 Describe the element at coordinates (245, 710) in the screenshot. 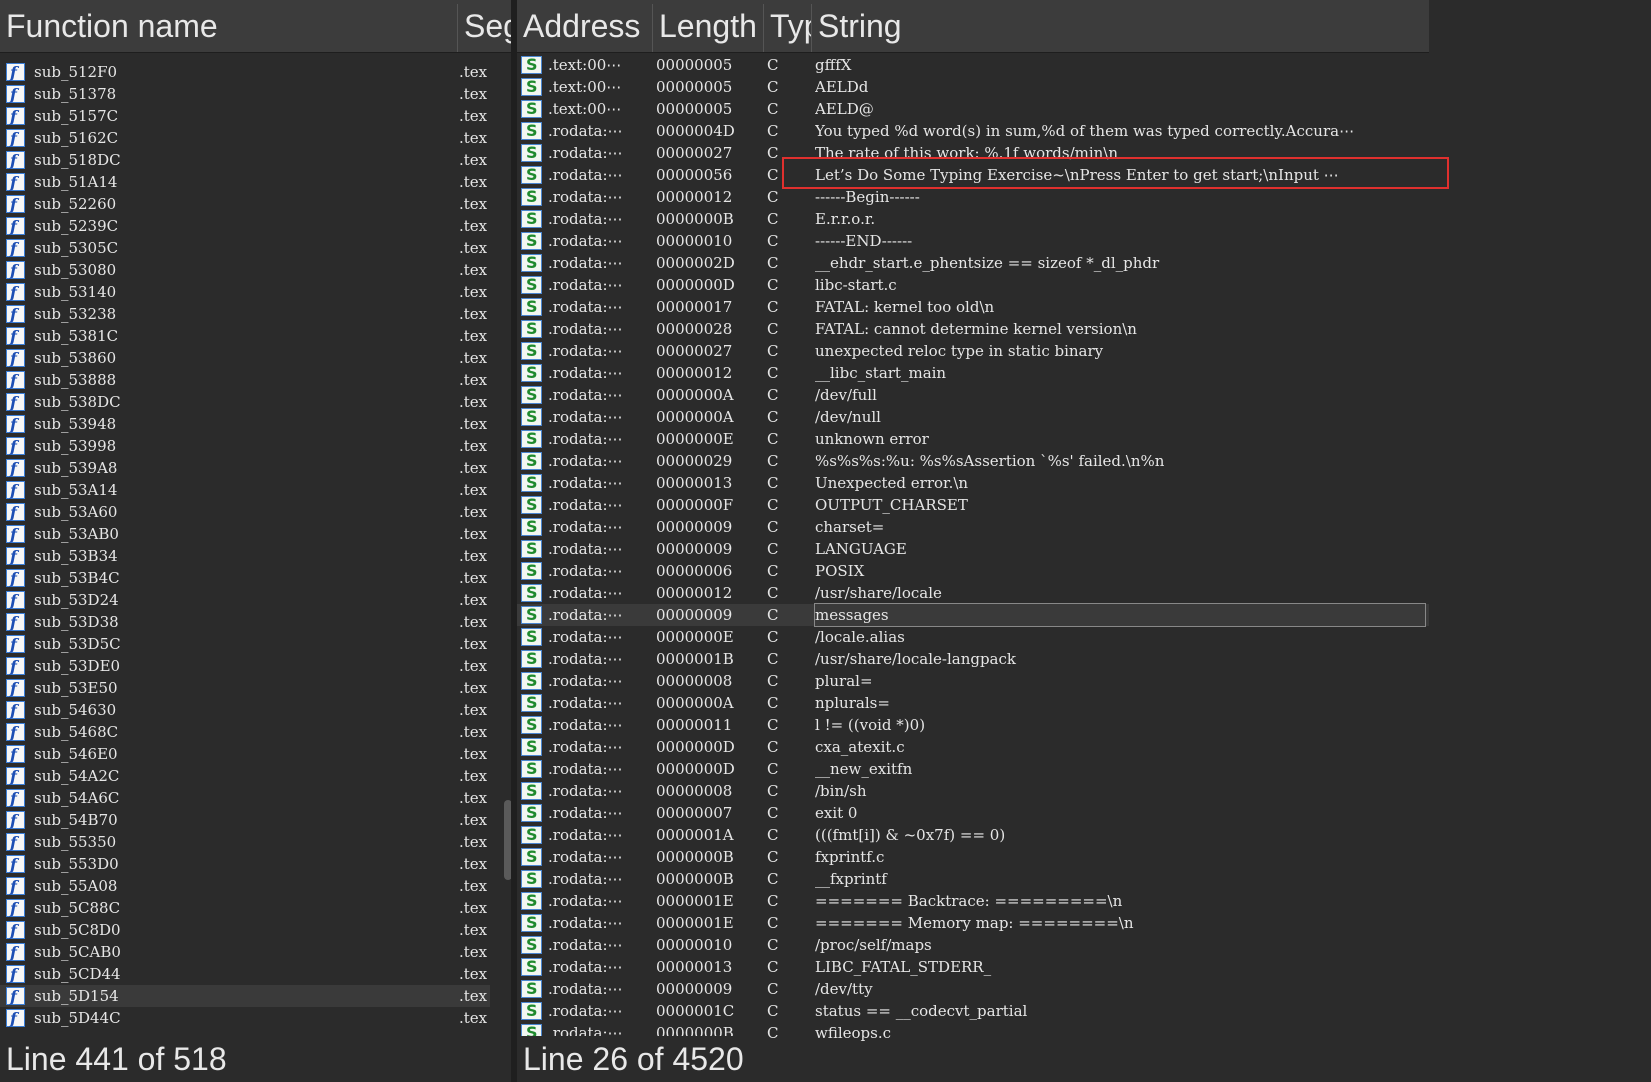

I see `function-row: f sub_54630 .tex` at that location.